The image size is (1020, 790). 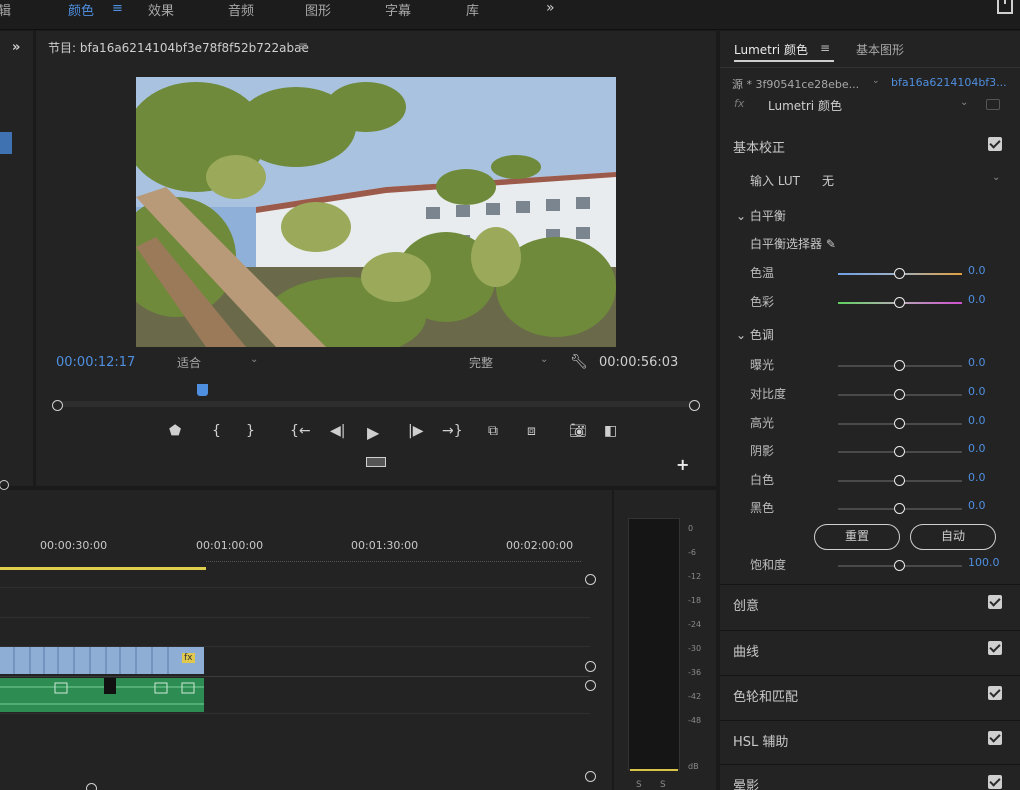 I want to click on eyedropper-icon: ✎, so click(x=831, y=244).